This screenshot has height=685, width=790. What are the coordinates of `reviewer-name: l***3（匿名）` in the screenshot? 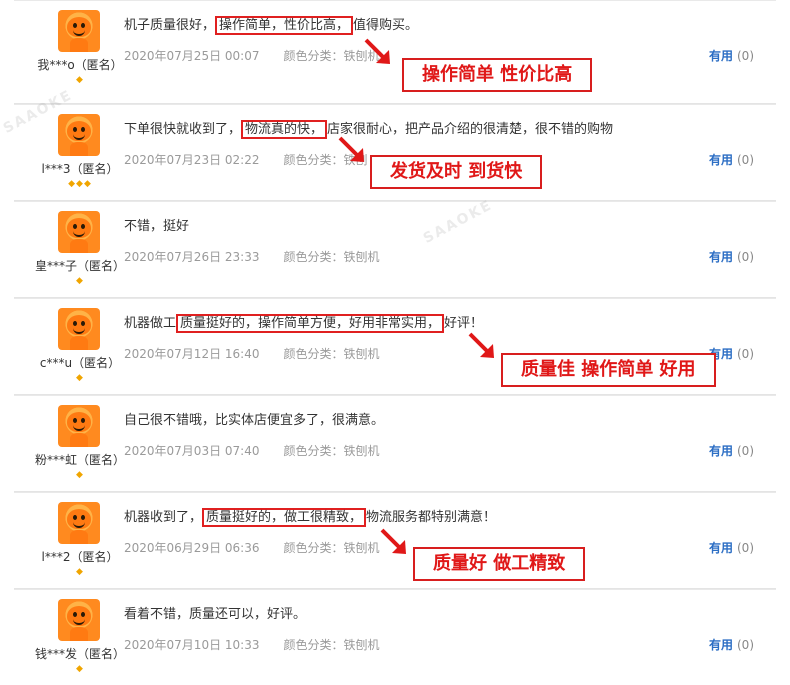 It's located at (80, 168).